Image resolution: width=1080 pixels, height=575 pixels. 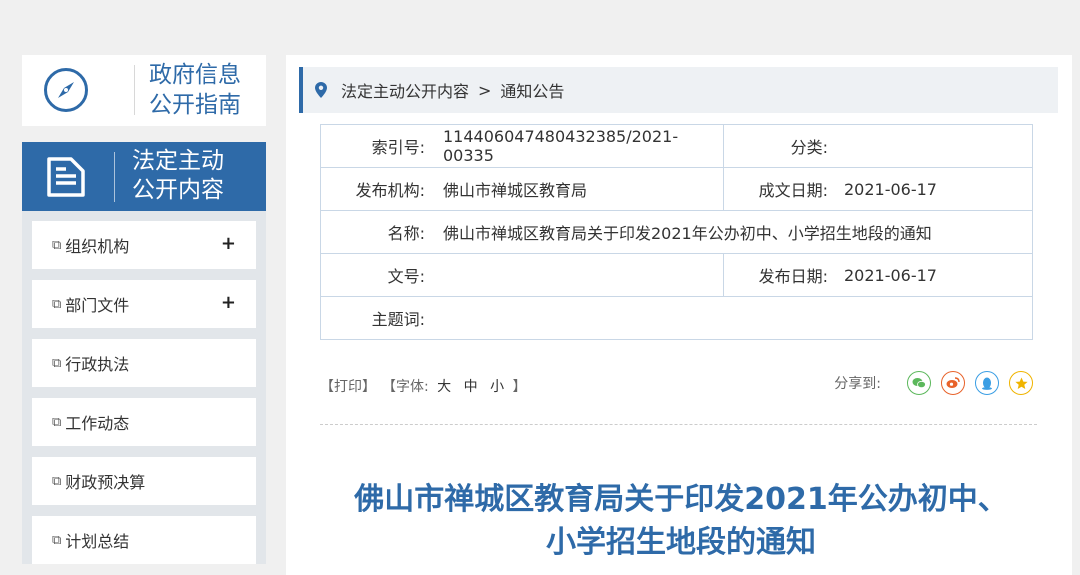 I want to click on font-medium-button: 中, so click(x=471, y=387).